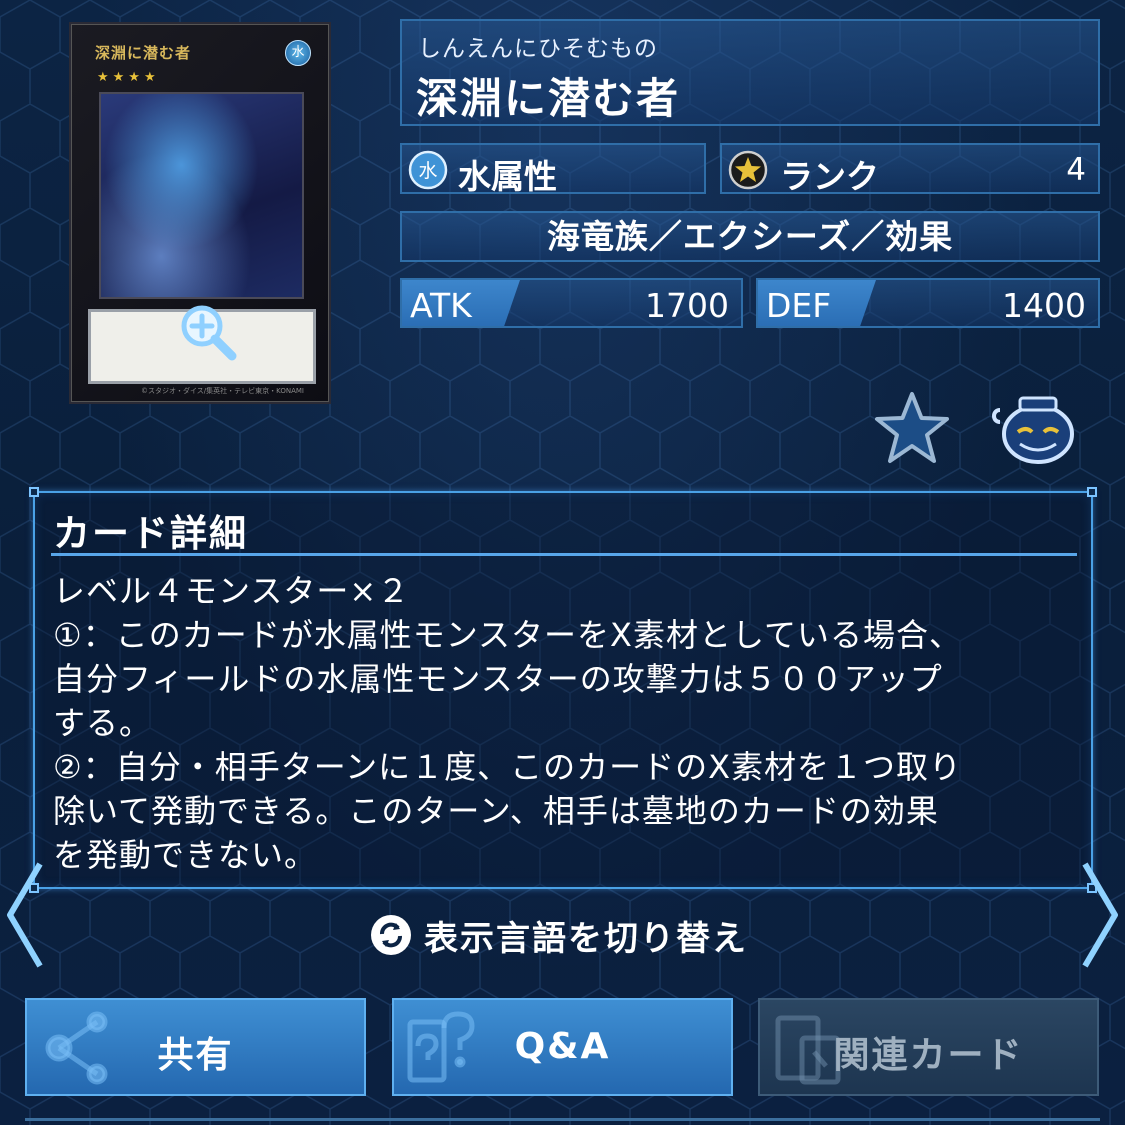 Image resolution: width=1125 pixels, height=1125 pixels. I want to click on attribute-label: 水属性, so click(507, 176).